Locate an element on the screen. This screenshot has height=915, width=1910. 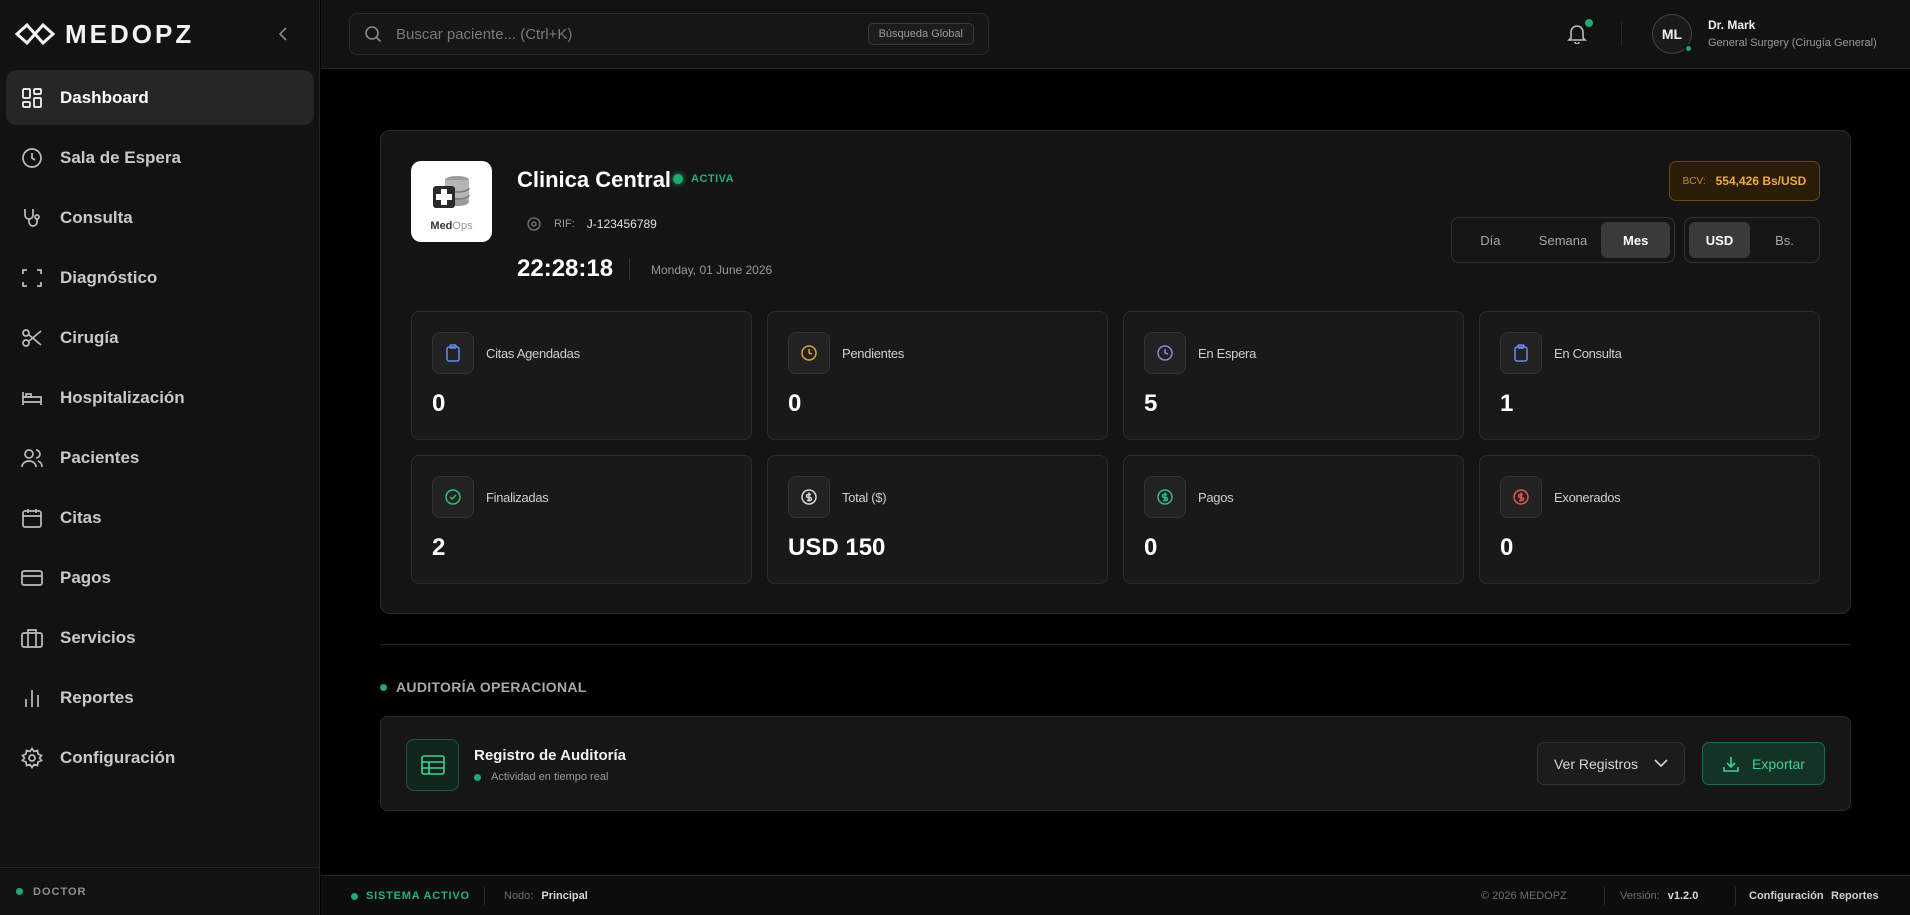
period-toggle: Día Semana Mes is located at coordinates (1563, 240).